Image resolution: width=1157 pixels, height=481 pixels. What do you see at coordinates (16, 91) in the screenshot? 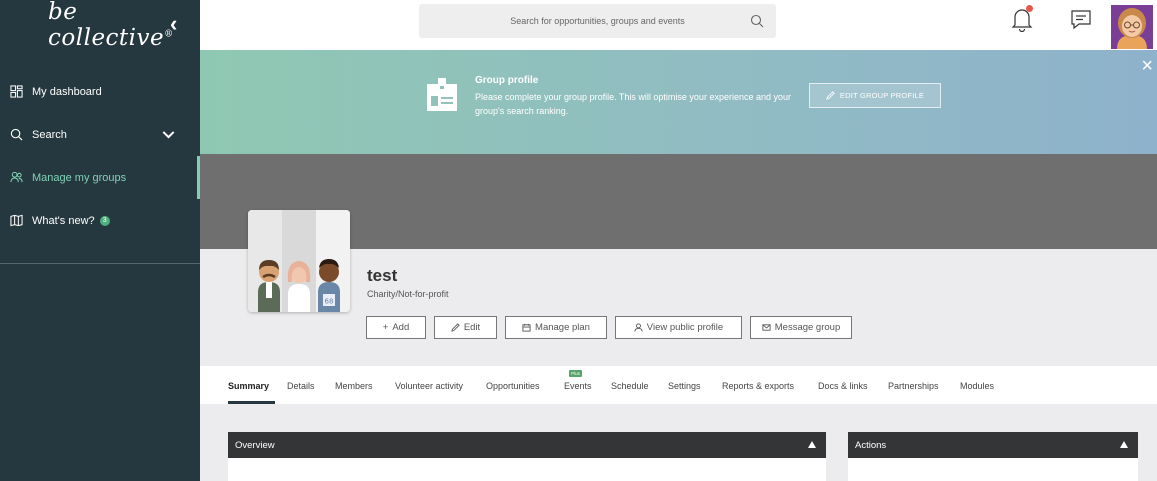
I see `dashboard-icon` at bounding box center [16, 91].